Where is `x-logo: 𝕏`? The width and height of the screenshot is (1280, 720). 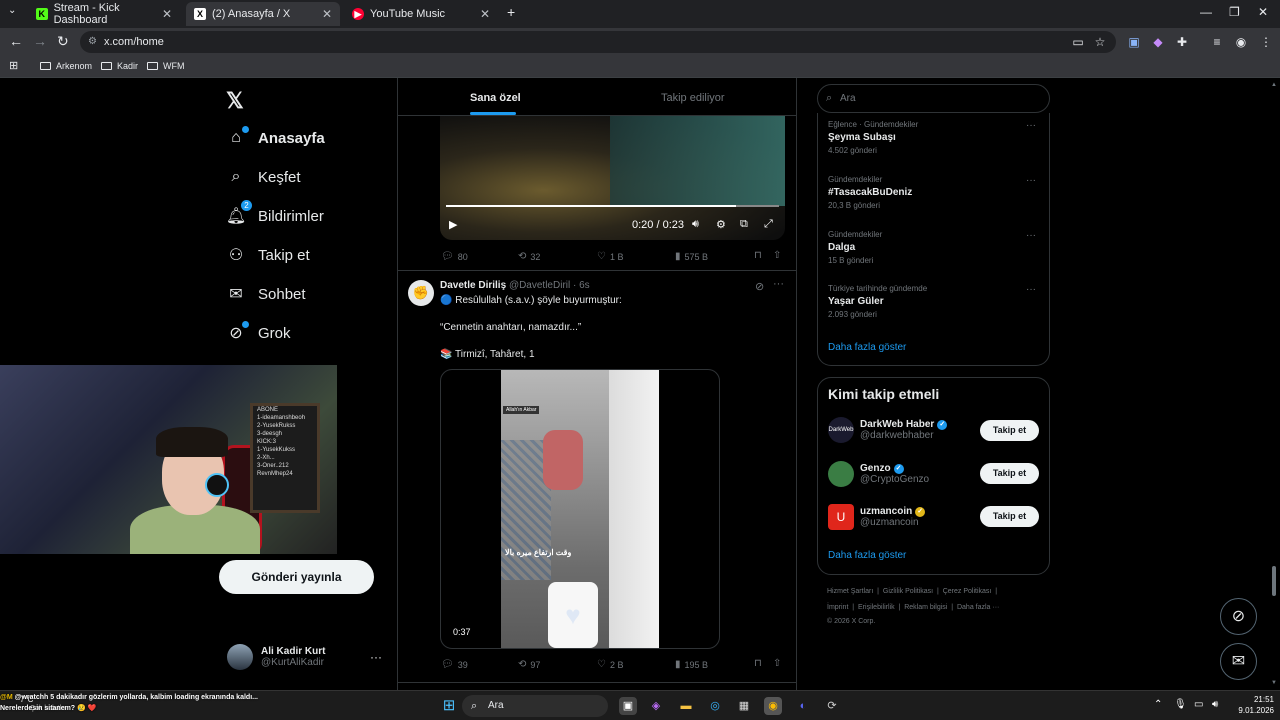
x-logo: 𝕏 is located at coordinates (235, 101).